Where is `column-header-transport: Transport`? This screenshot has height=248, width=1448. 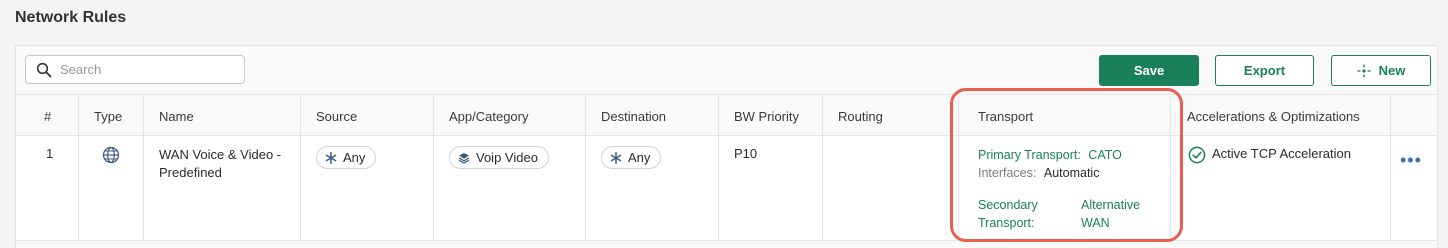
column-header-transport: Transport is located at coordinates (1065, 115).